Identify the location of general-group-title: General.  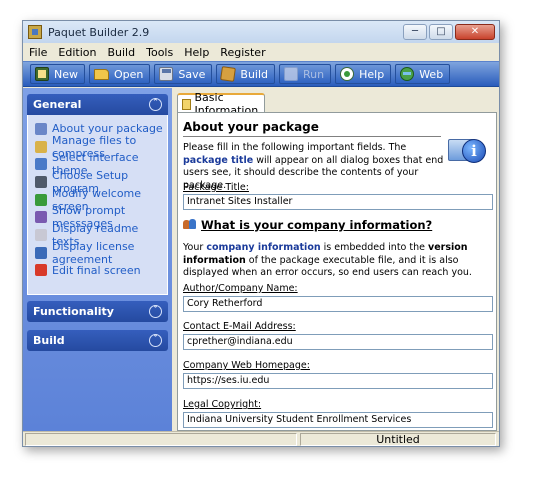
(57, 104).